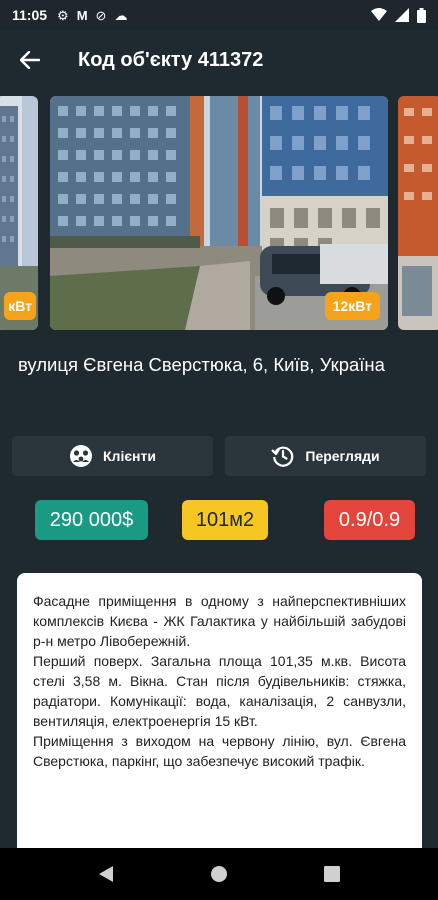  Describe the element at coordinates (369, 520) in the screenshot. I see `ratio-chip: 0.9/0.9` at that location.